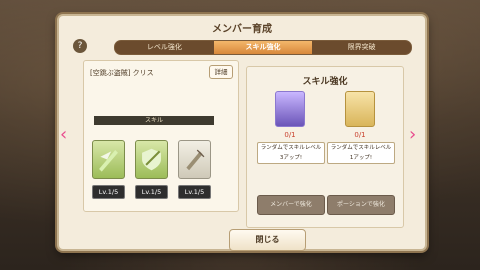  I want to click on tab-skill: スキル強化, so click(263, 47).